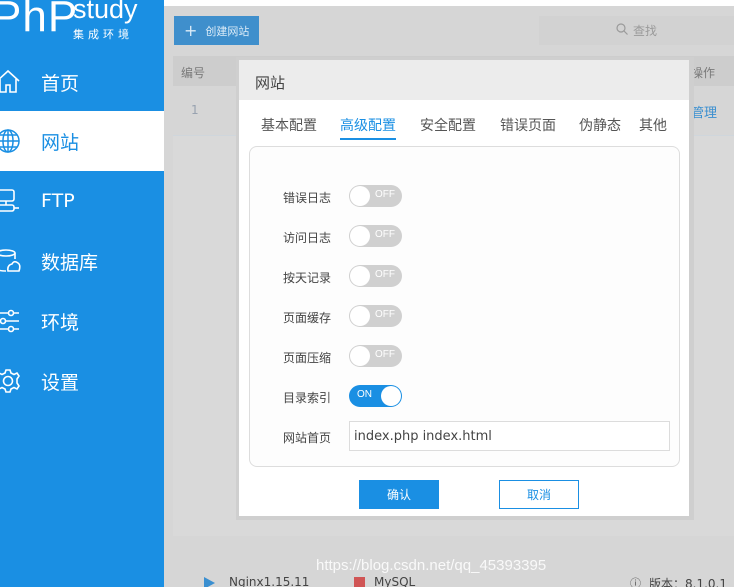 This screenshot has width=734, height=587. Describe the element at coordinates (395, 581) in the screenshot. I see `mysql-status: MySQL` at that location.